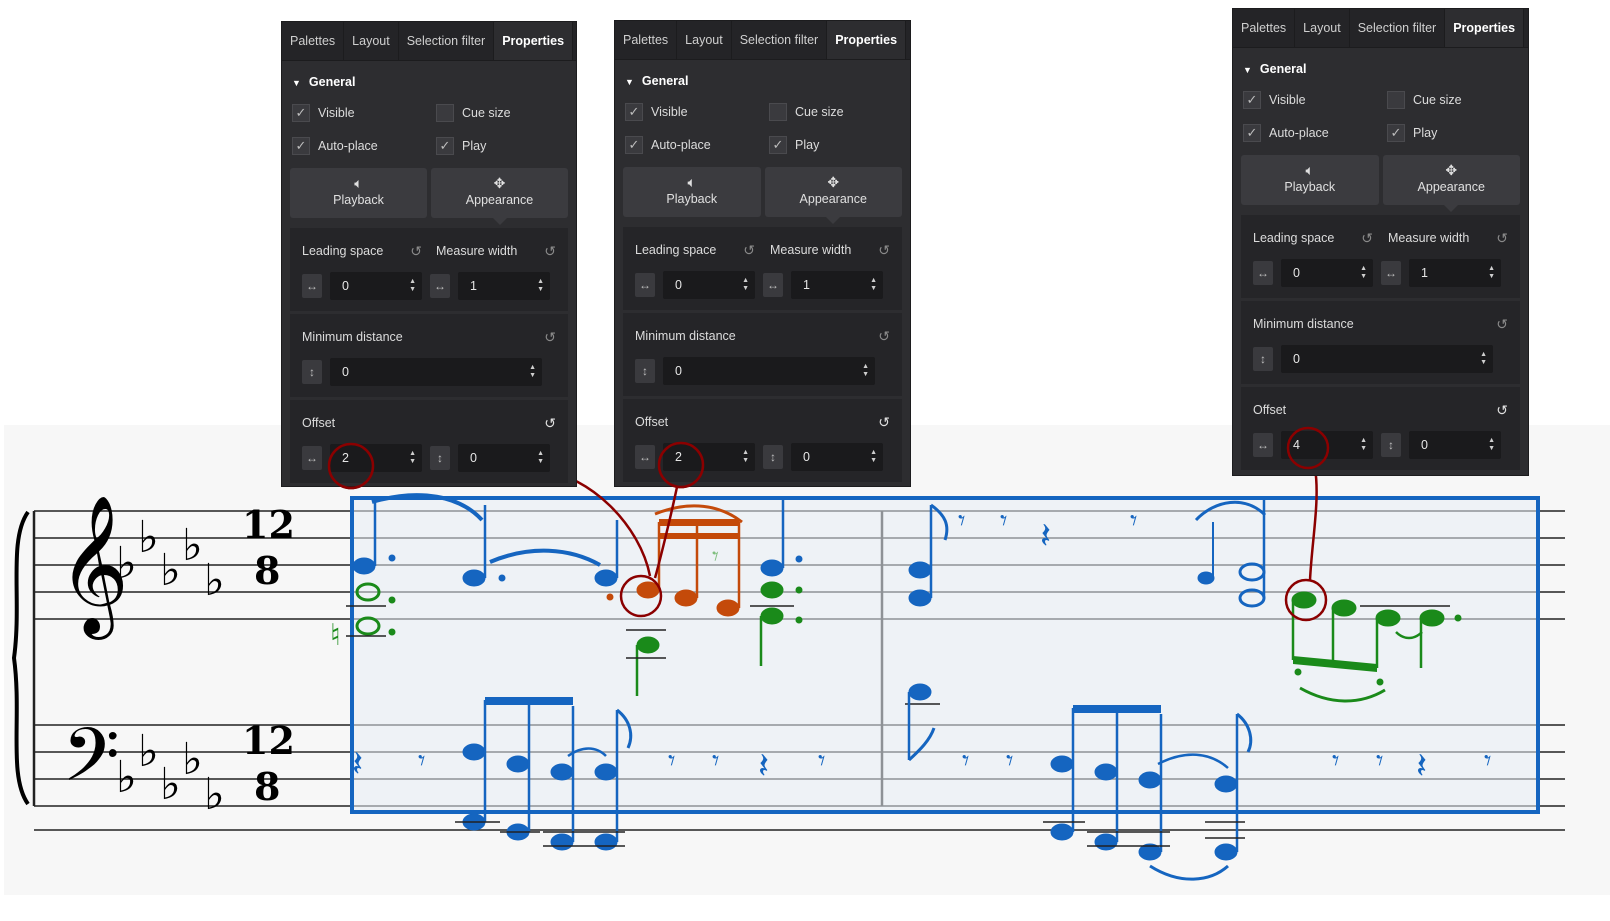 Image resolution: width=1610 pixels, height=921 pixels. Describe the element at coordinates (1296, 359) in the screenshot. I see `min-distance-value: 0` at that location.